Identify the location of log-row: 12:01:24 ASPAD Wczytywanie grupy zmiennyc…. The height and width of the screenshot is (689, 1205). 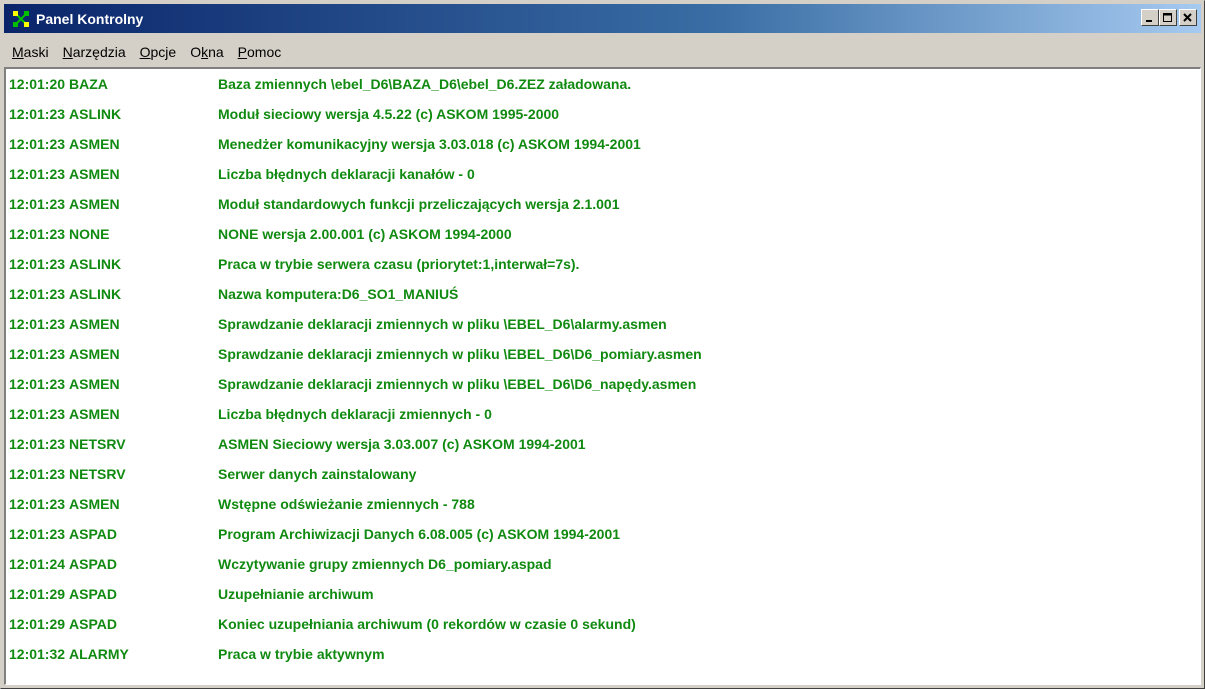
(603, 564).